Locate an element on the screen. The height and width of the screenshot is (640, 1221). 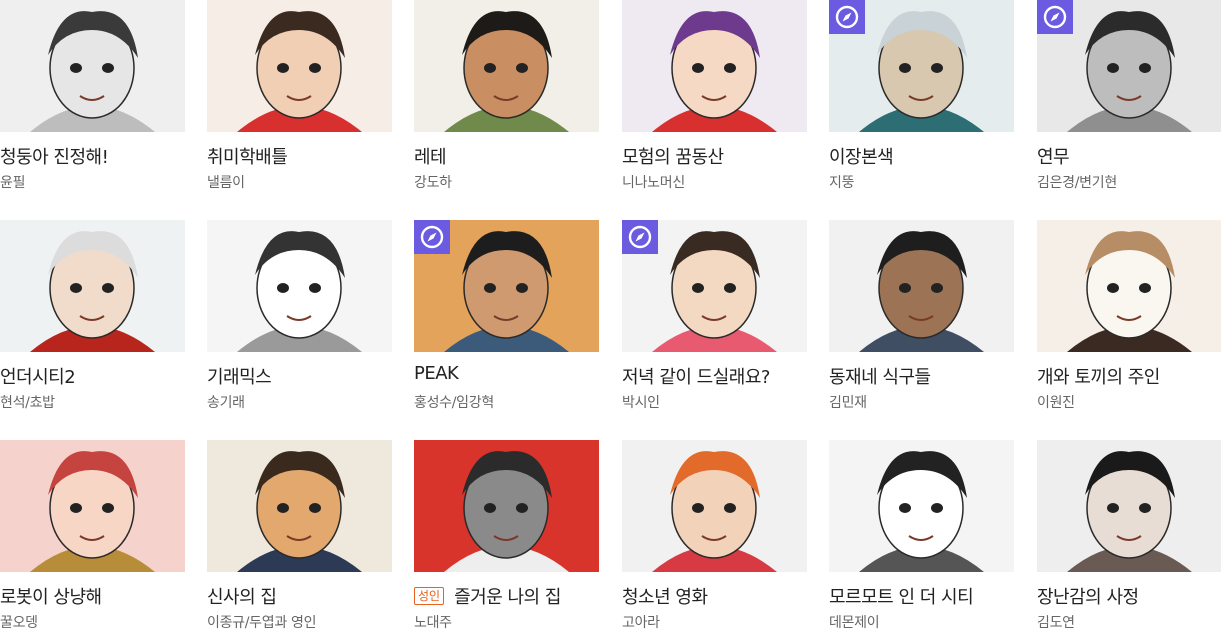
webtoon-title: 청둥아 진정해! is located at coordinates (54, 156).